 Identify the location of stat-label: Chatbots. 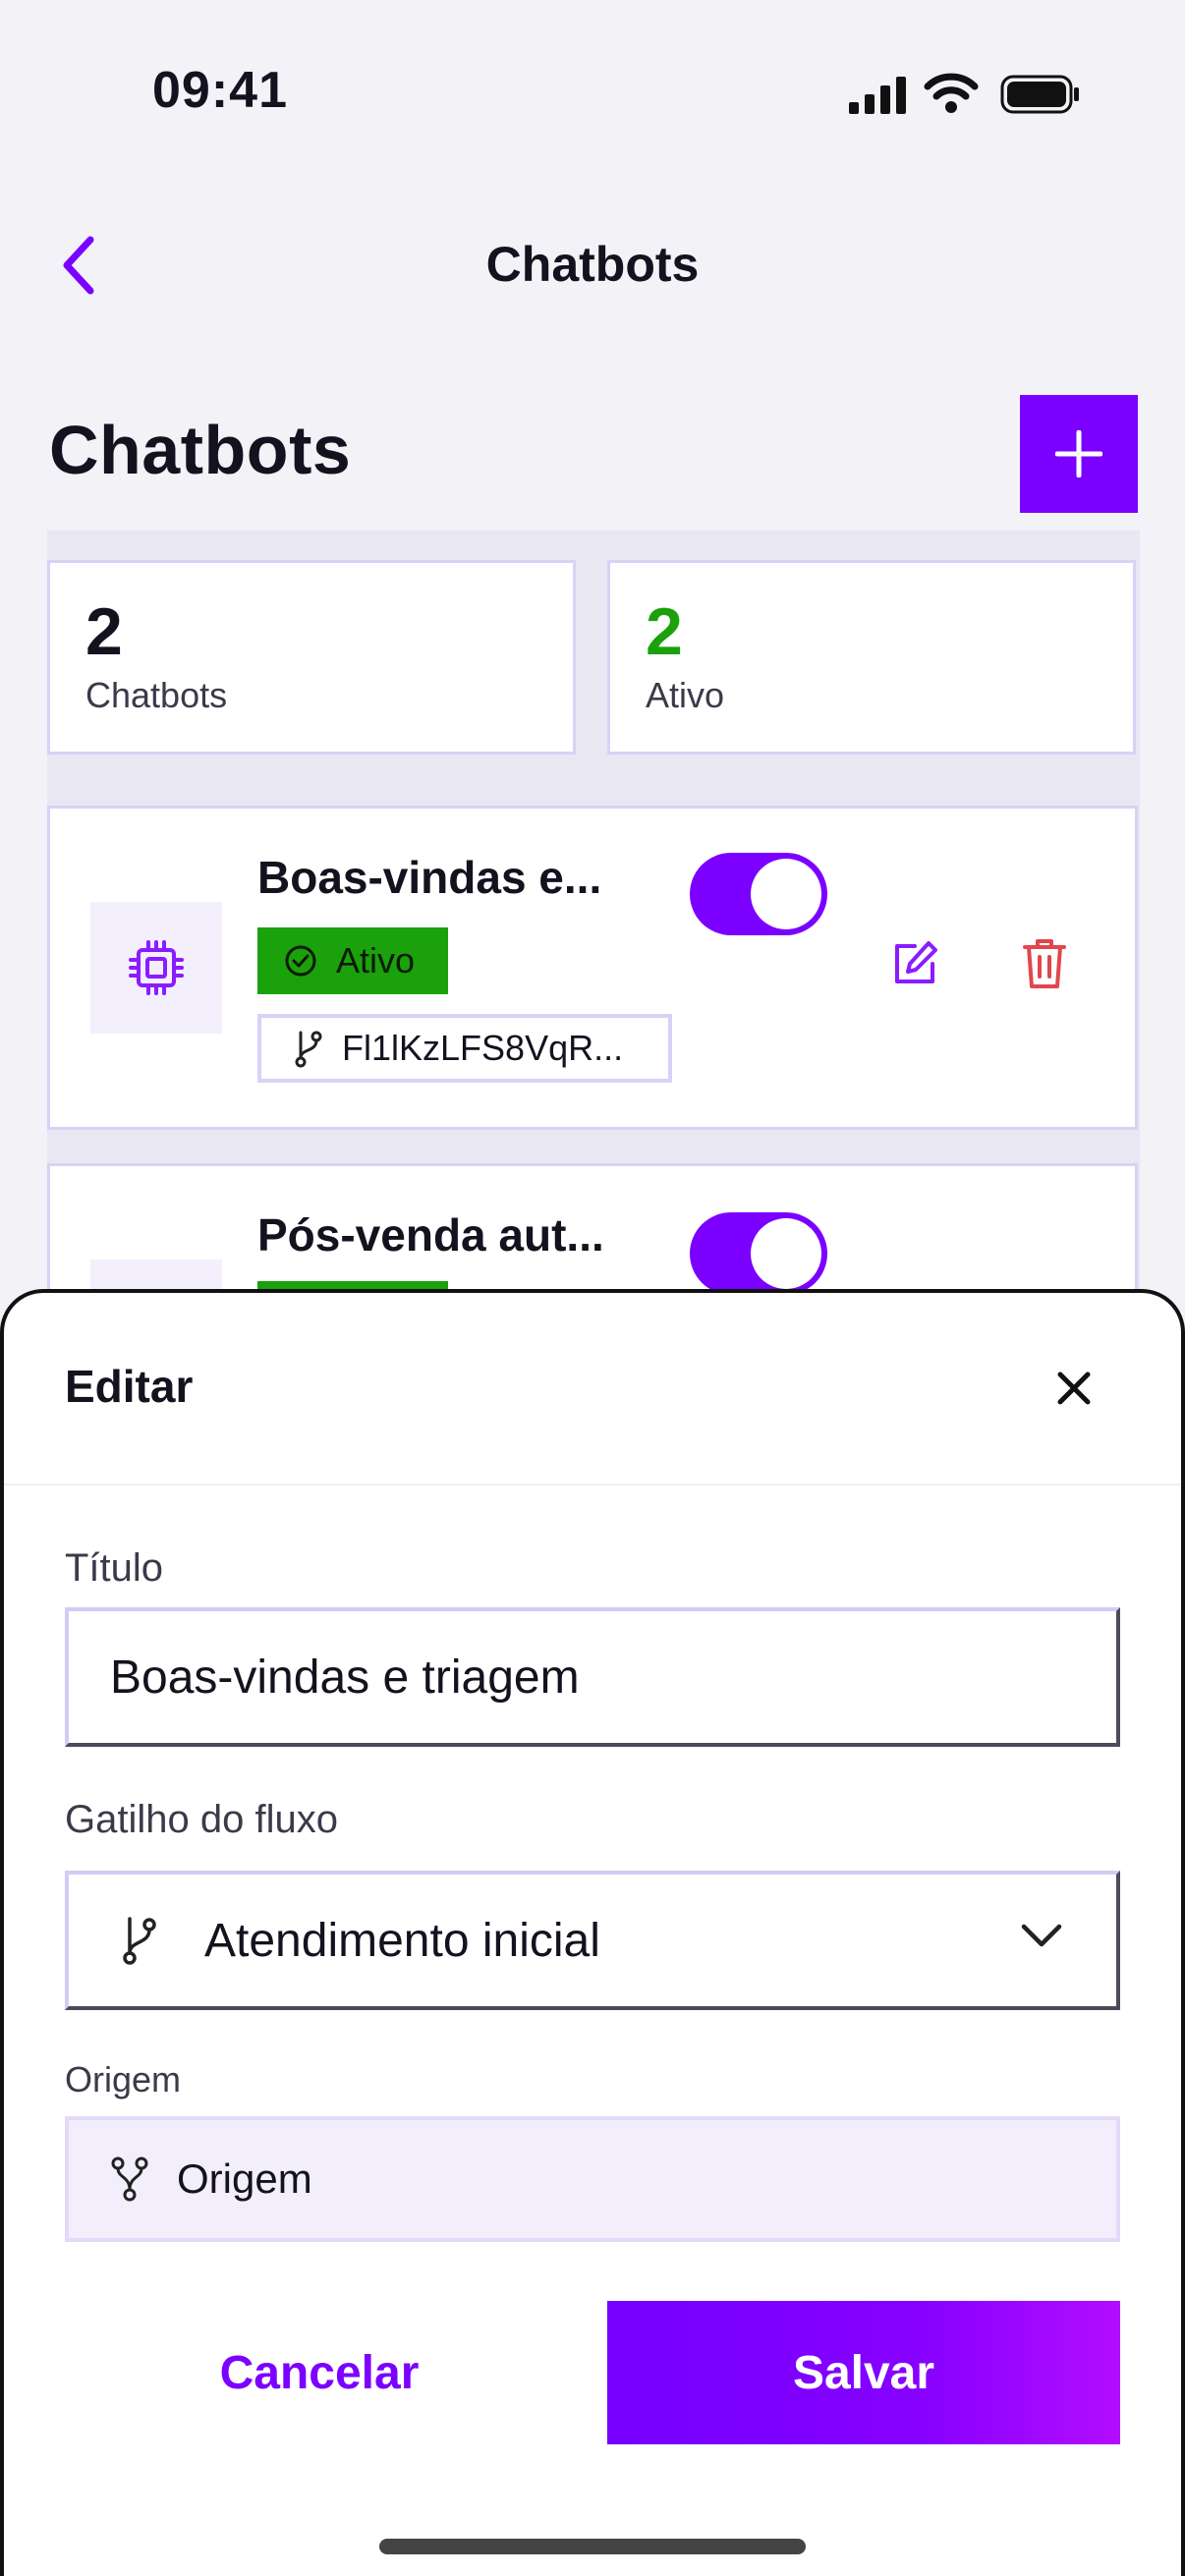
(156, 695).